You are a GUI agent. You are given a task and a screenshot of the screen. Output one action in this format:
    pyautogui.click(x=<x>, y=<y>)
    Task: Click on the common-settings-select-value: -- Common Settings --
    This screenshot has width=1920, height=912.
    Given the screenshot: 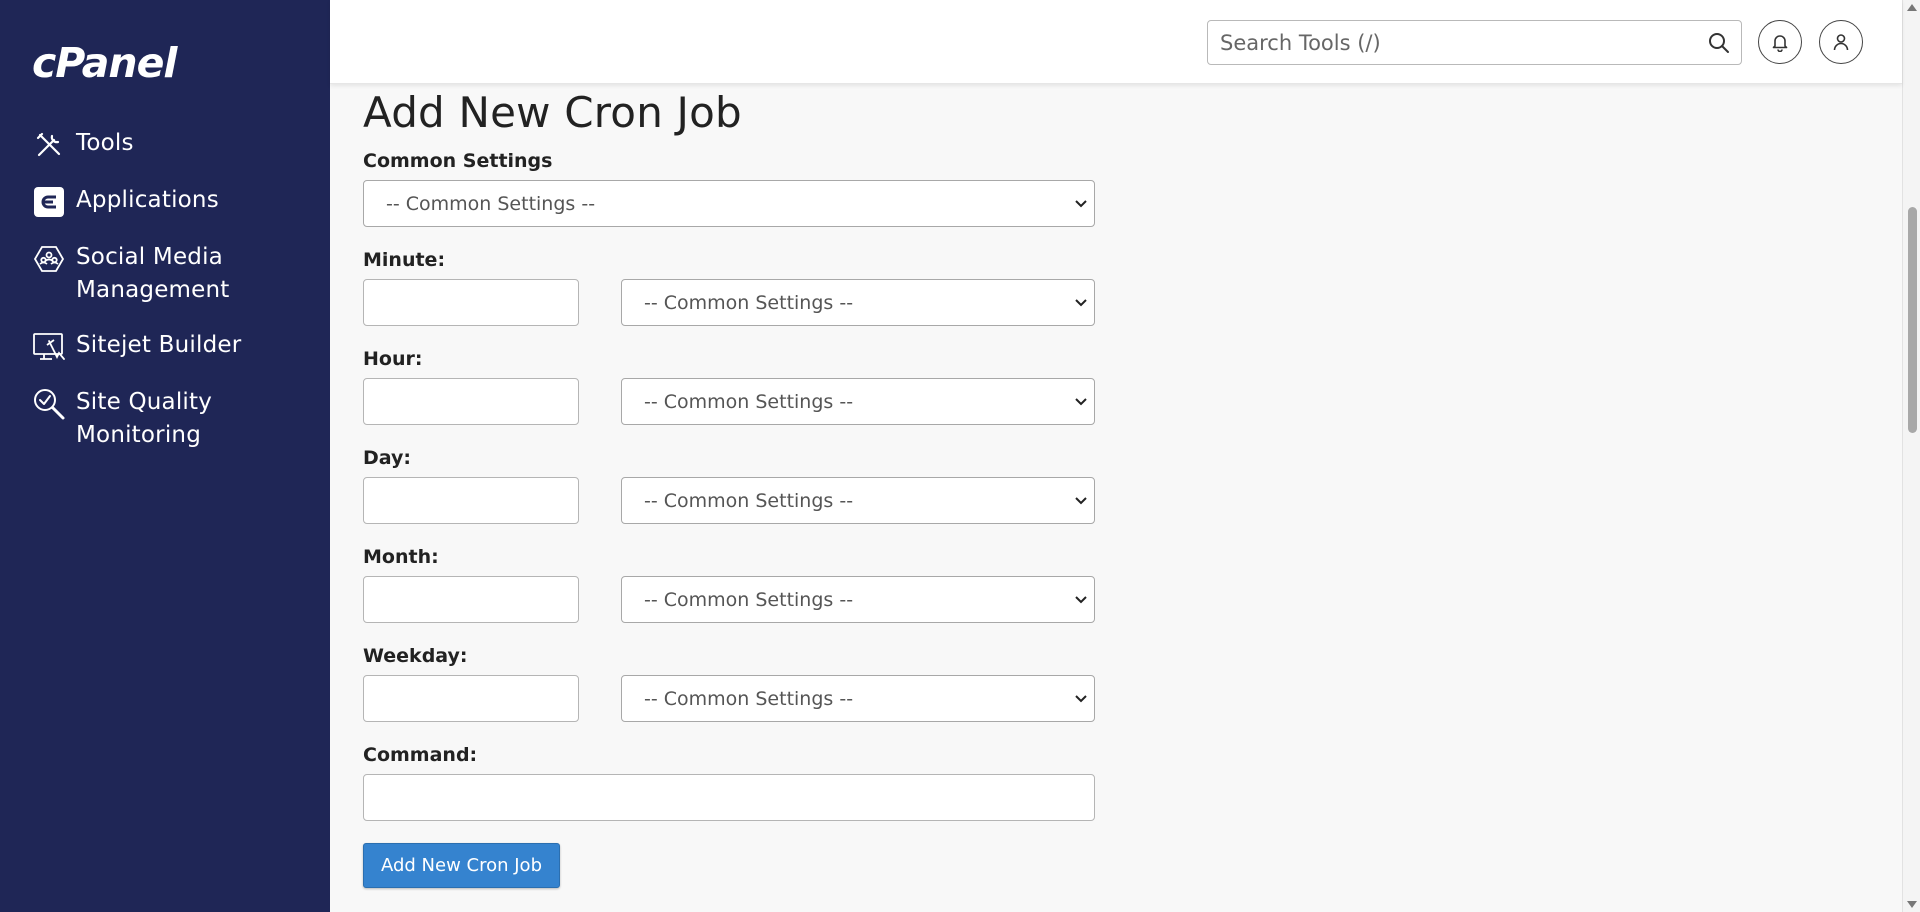 What is the action you would take?
    pyautogui.click(x=491, y=203)
    